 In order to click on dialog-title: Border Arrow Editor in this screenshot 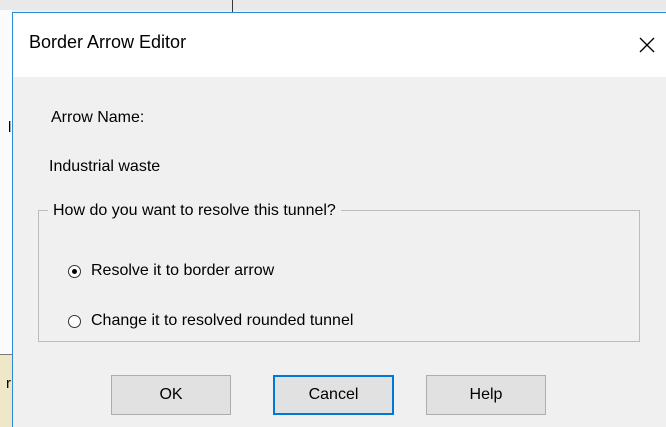, I will do `click(108, 42)`.